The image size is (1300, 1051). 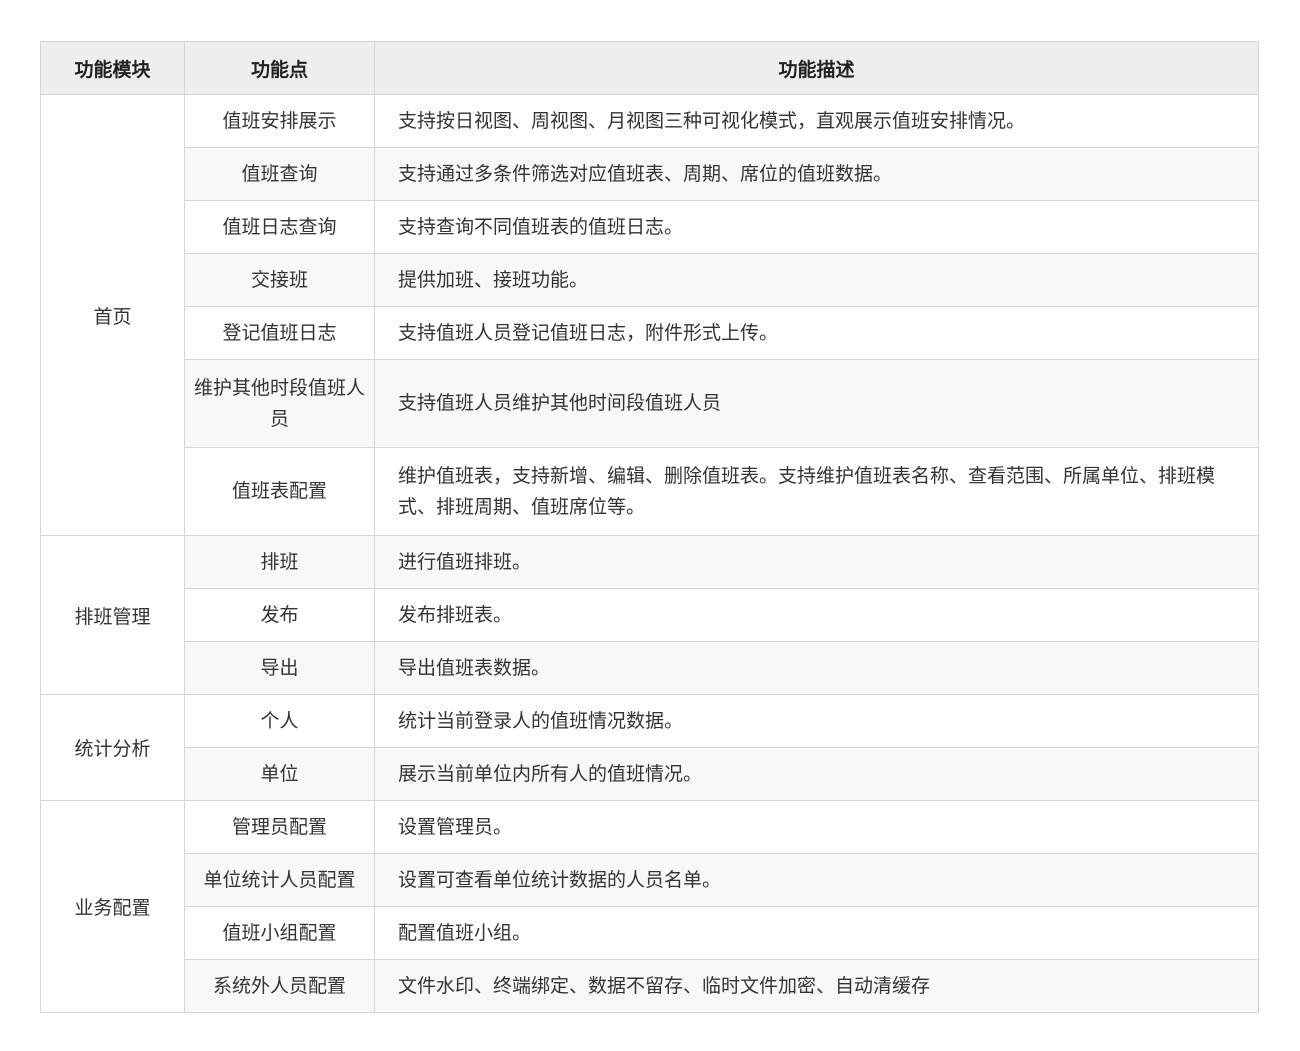 I want to click on feature-cell: 值班安排展示, so click(x=279, y=121).